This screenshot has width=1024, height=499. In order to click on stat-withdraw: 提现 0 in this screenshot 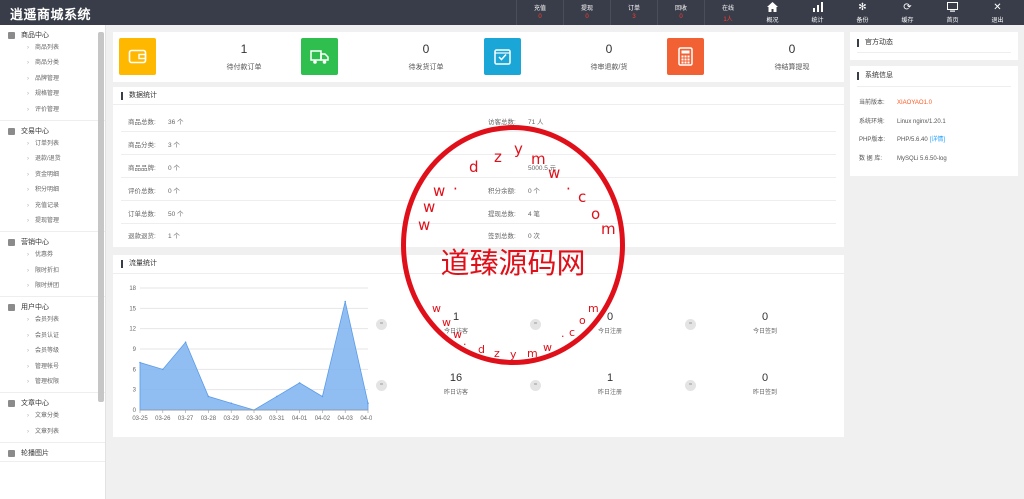, I will do `click(586, 12)`.